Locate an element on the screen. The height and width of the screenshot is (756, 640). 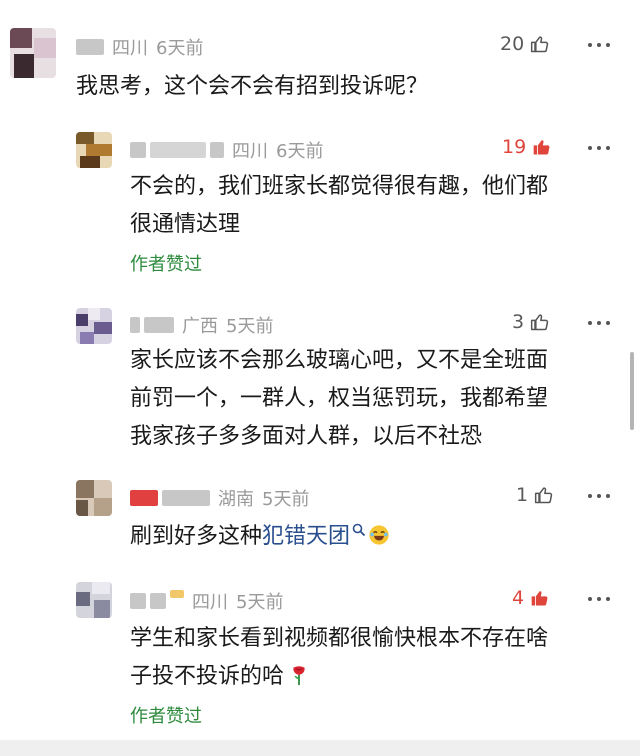
comment-text-line-3: 我家孩子多多面对人群，以后不社恐 is located at coordinates (306, 436).